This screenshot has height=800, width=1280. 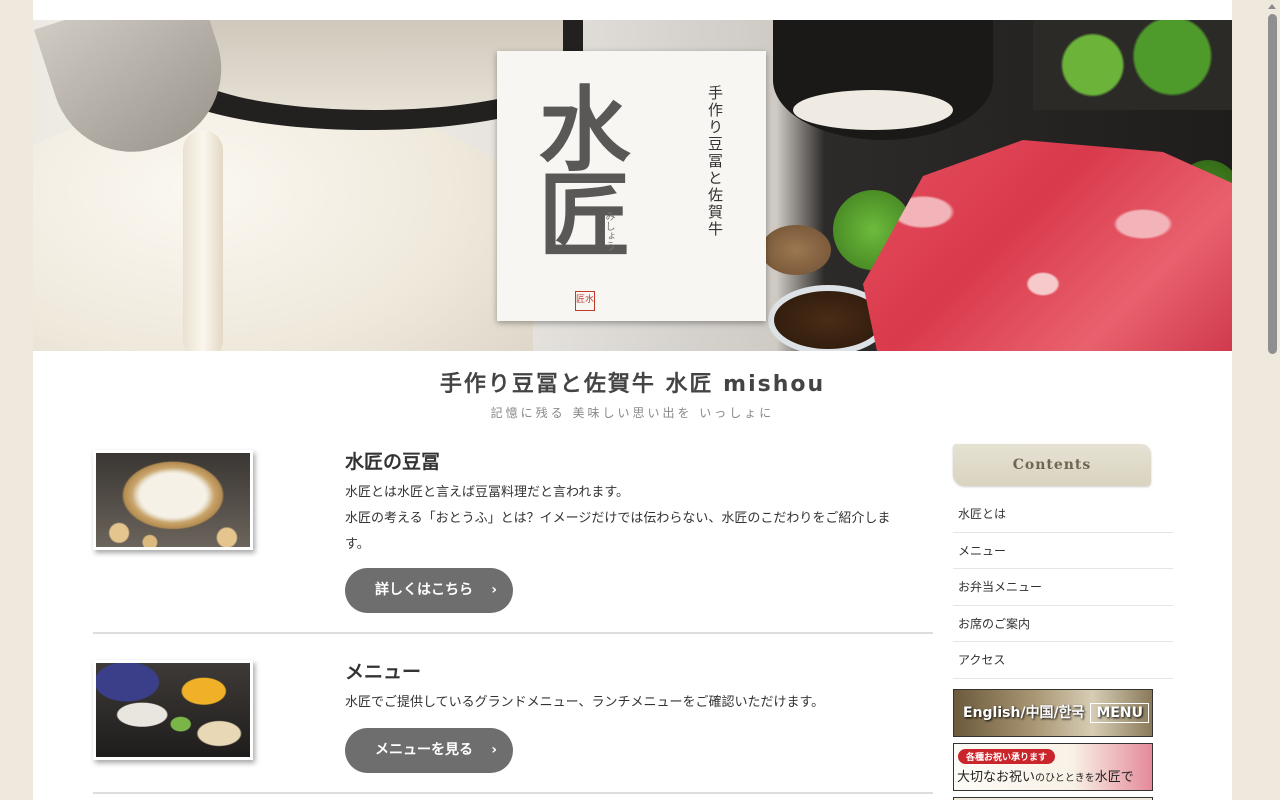 What do you see at coordinates (429, 590) in the screenshot?
I see `tofu-details-button: 詳しくはこちら ›` at bounding box center [429, 590].